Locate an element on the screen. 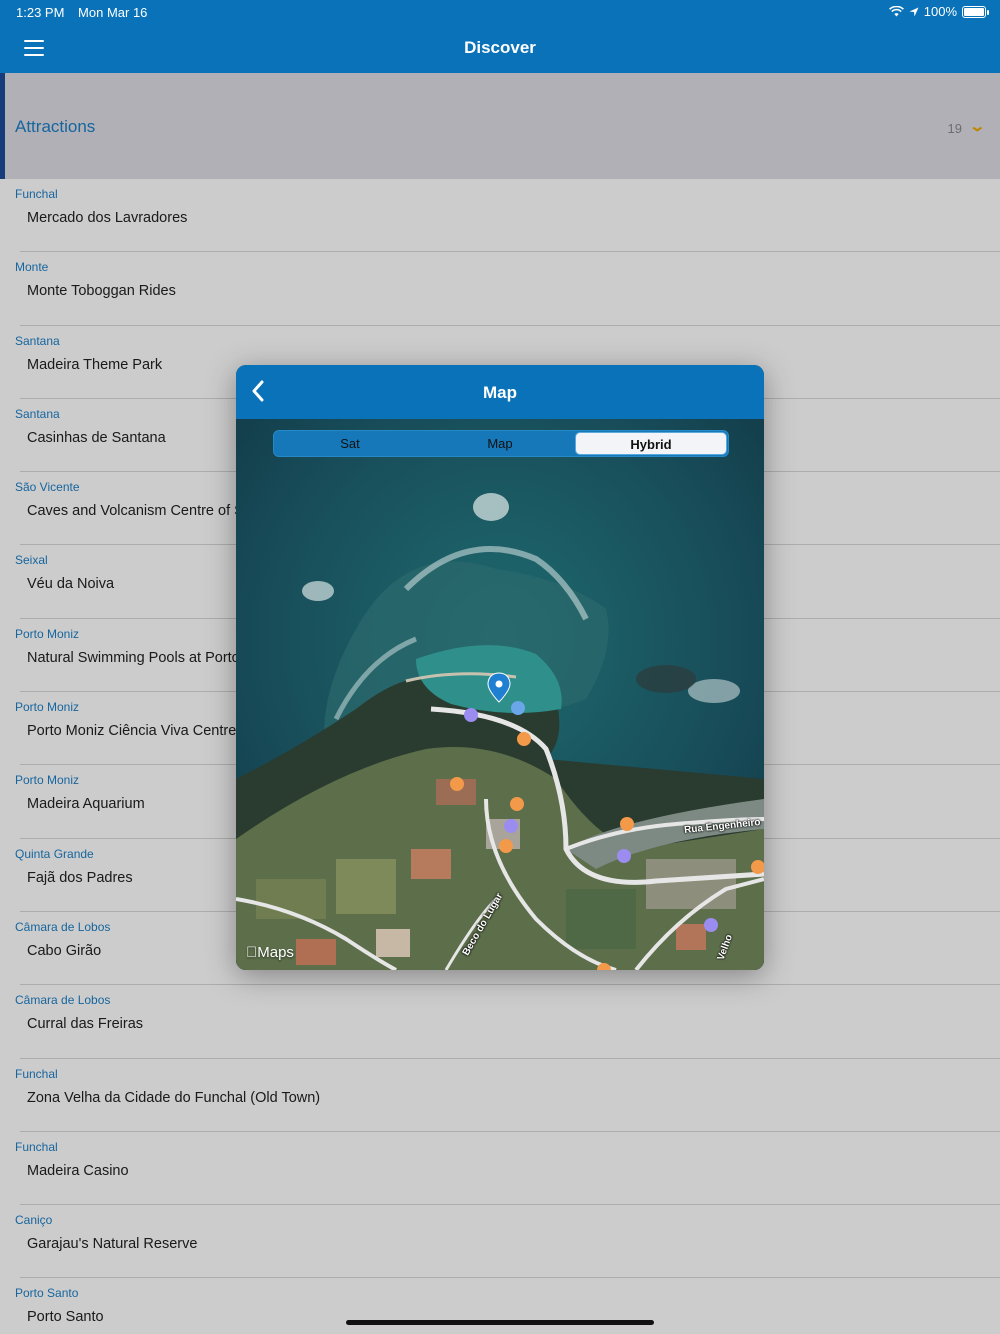 The width and height of the screenshot is (1000, 1334). page-title: Discover is located at coordinates (500, 47).